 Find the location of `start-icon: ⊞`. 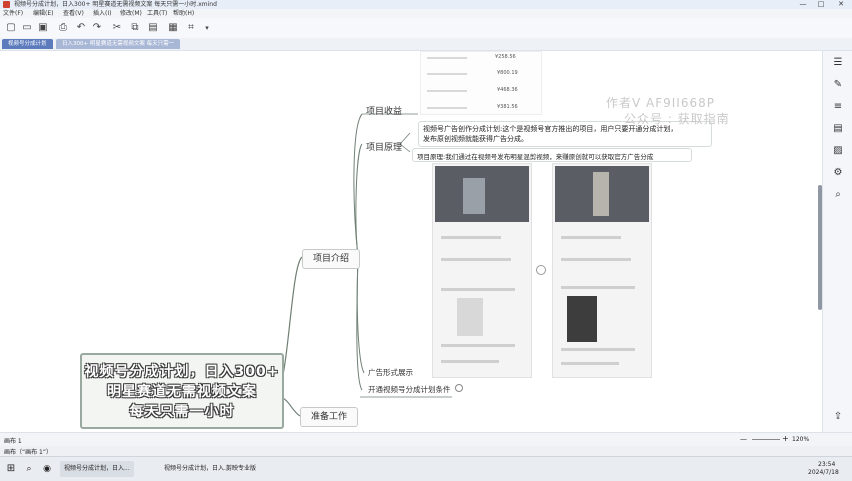

start-icon: ⊞ is located at coordinates (11, 469).